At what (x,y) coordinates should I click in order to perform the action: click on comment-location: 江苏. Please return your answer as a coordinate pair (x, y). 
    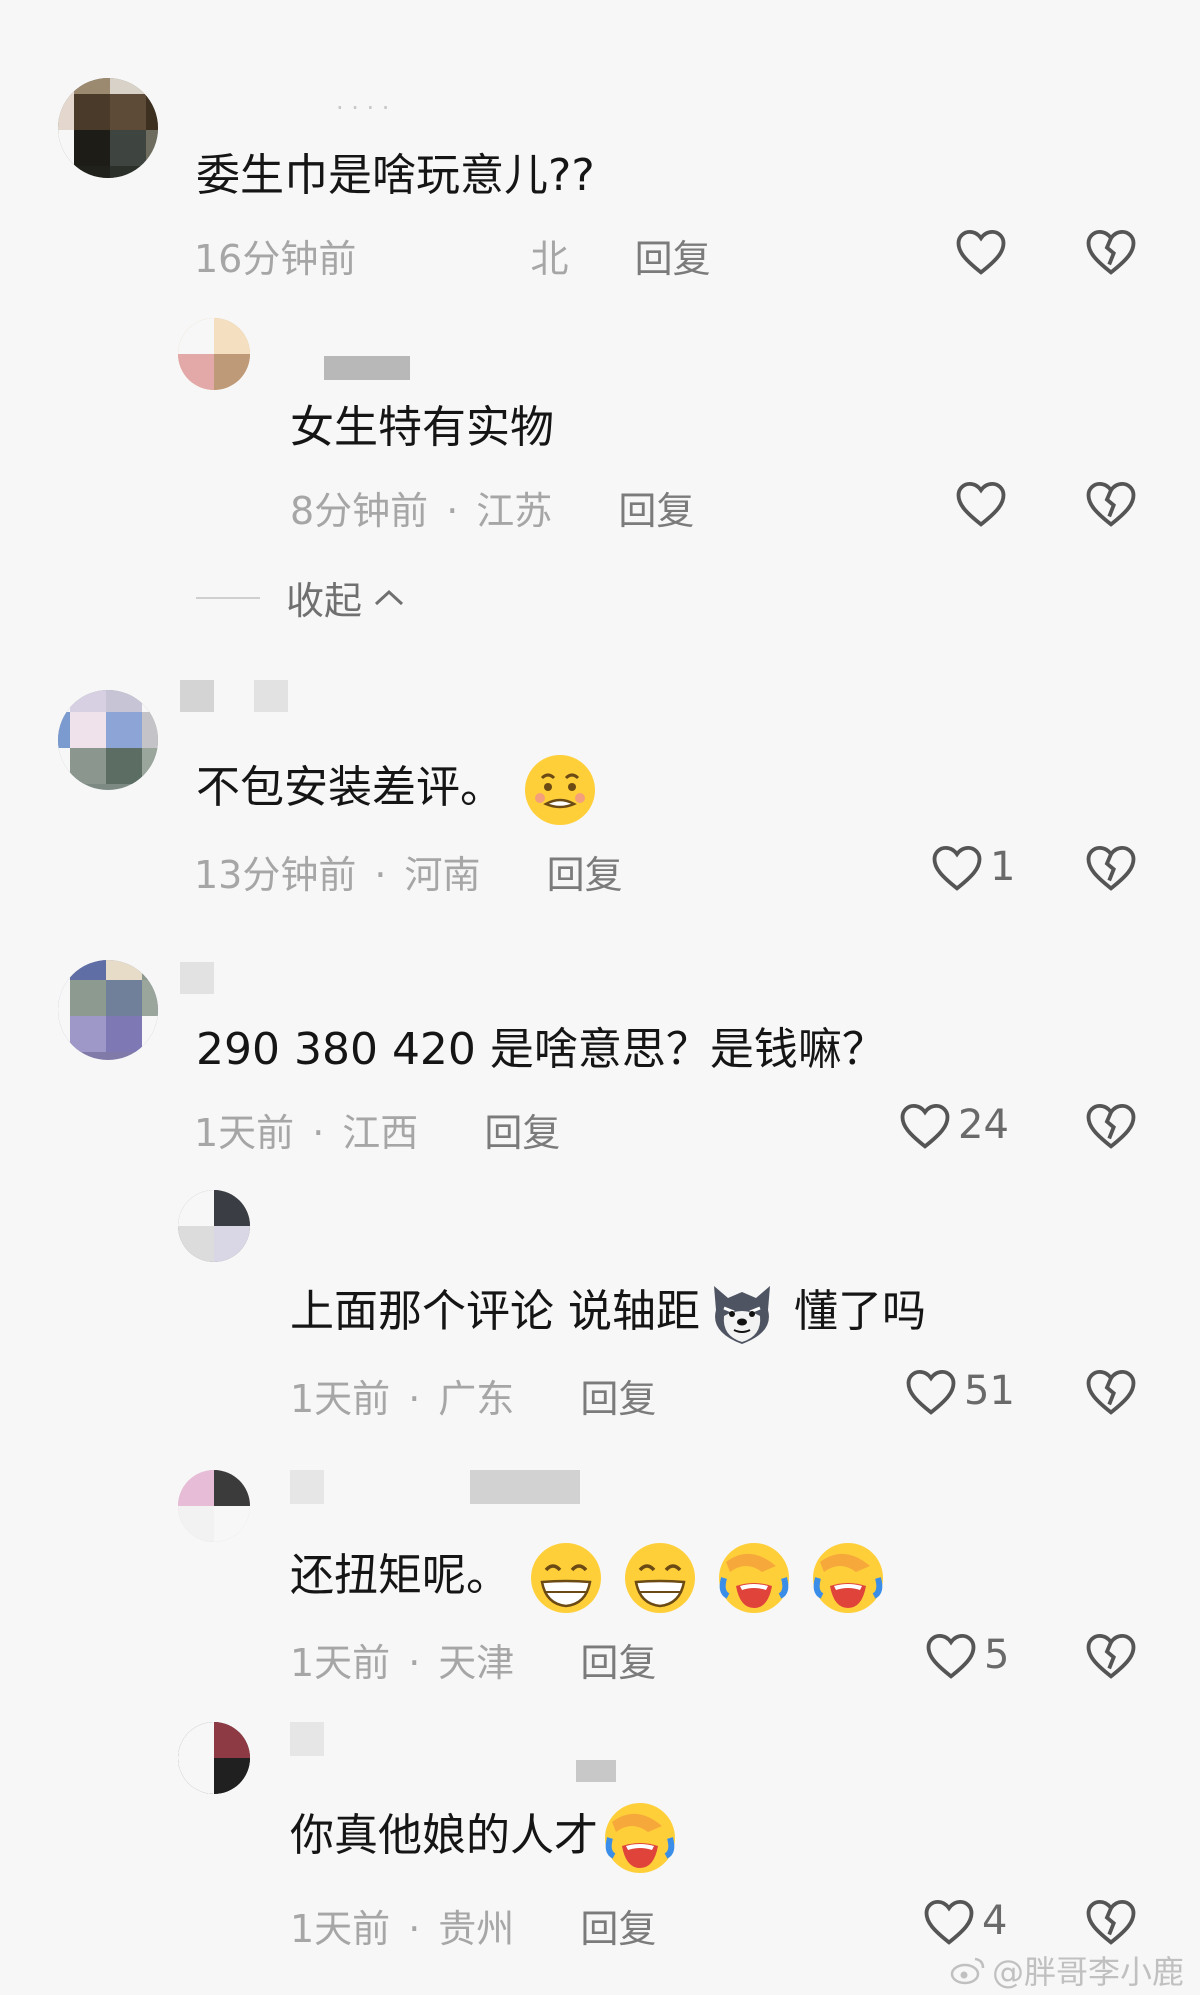
    Looking at the image, I should click on (514, 511).